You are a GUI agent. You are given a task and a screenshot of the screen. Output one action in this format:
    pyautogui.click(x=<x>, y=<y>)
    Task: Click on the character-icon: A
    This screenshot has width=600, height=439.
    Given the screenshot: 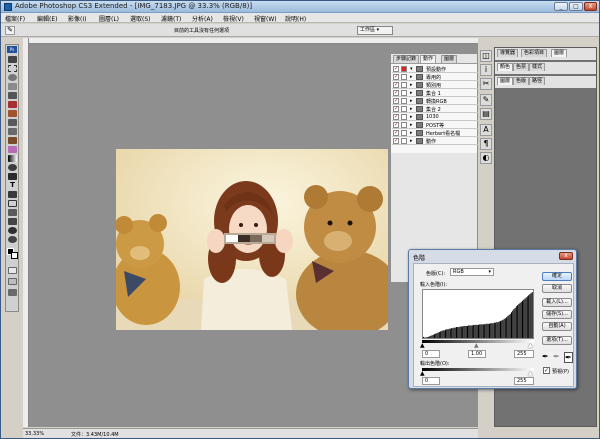 What is the action you would take?
    pyautogui.click(x=486, y=130)
    